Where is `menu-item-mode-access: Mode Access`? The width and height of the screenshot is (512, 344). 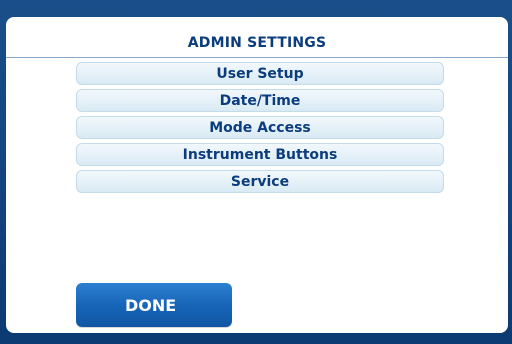
menu-item-mode-access: Mode Access is located at coordinates (260, 127).